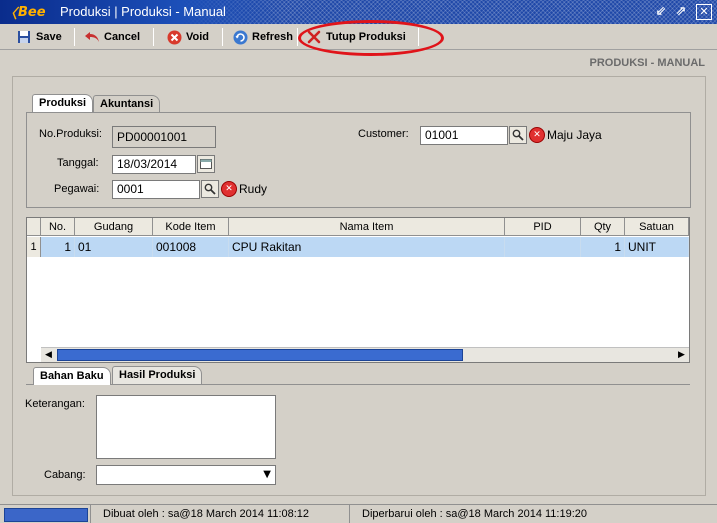  Describe the element at coordinates (314, 37) in the screenshot. I see `close-x-icon` at that location.